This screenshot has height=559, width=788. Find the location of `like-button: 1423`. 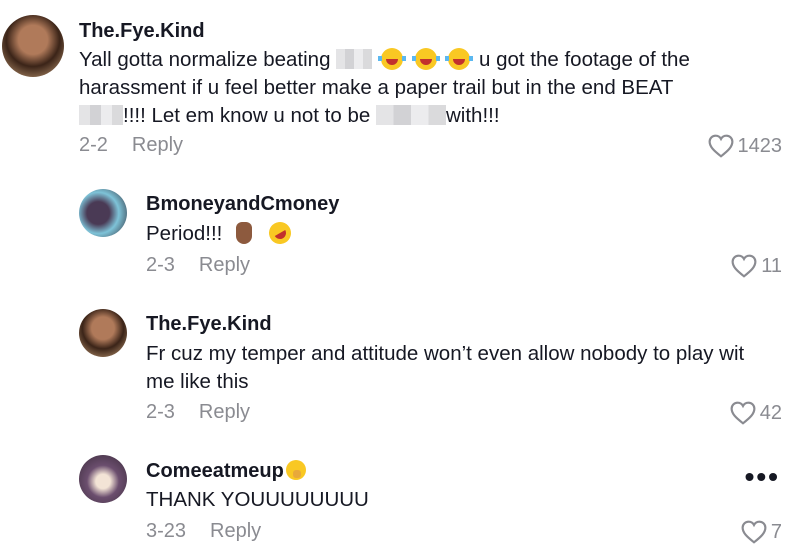

like-button: 1423 is located at coordinates (745, 146).